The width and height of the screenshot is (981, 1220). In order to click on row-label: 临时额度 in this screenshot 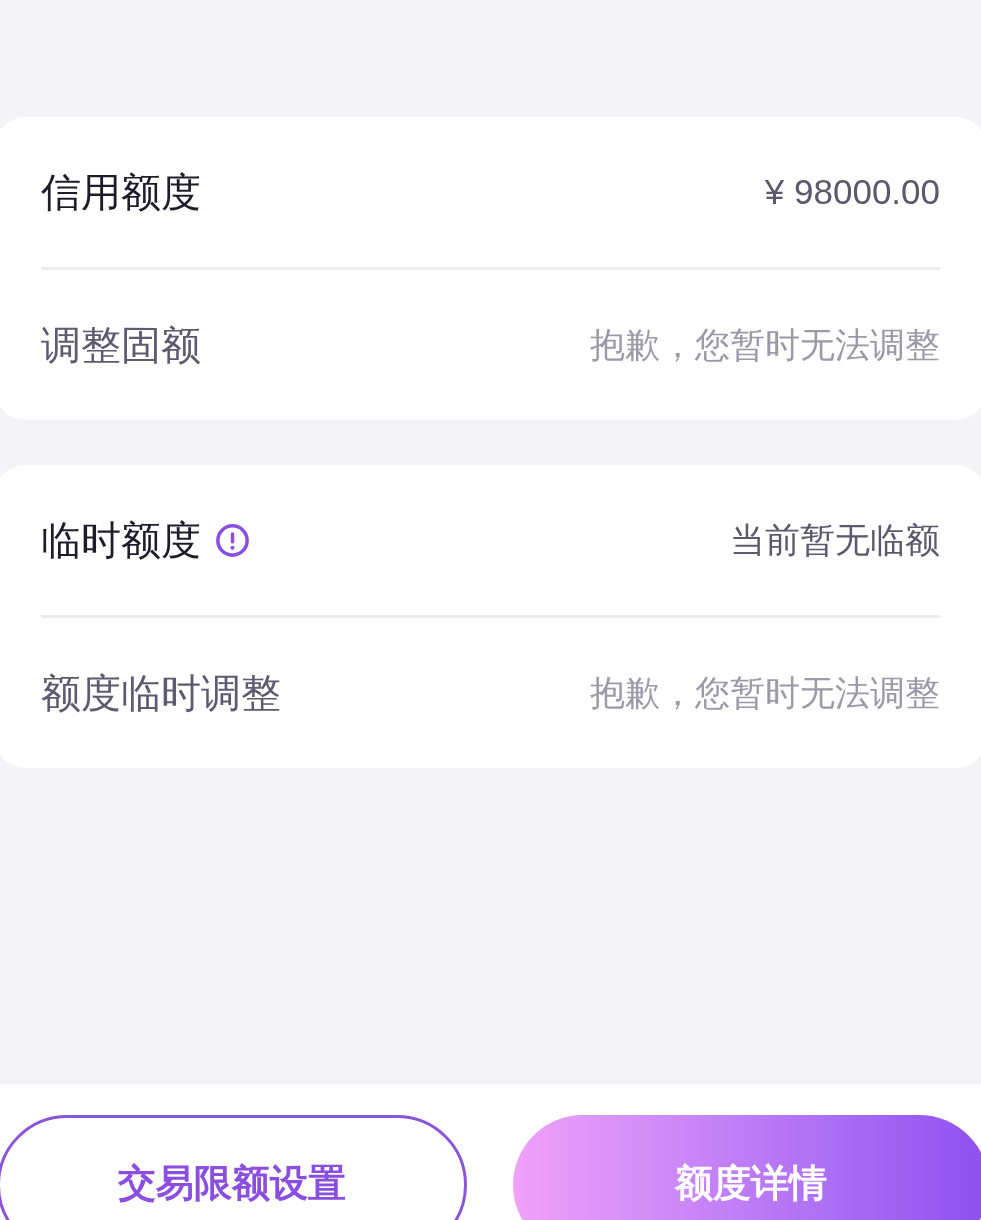, I will do `click(121, 540)`.